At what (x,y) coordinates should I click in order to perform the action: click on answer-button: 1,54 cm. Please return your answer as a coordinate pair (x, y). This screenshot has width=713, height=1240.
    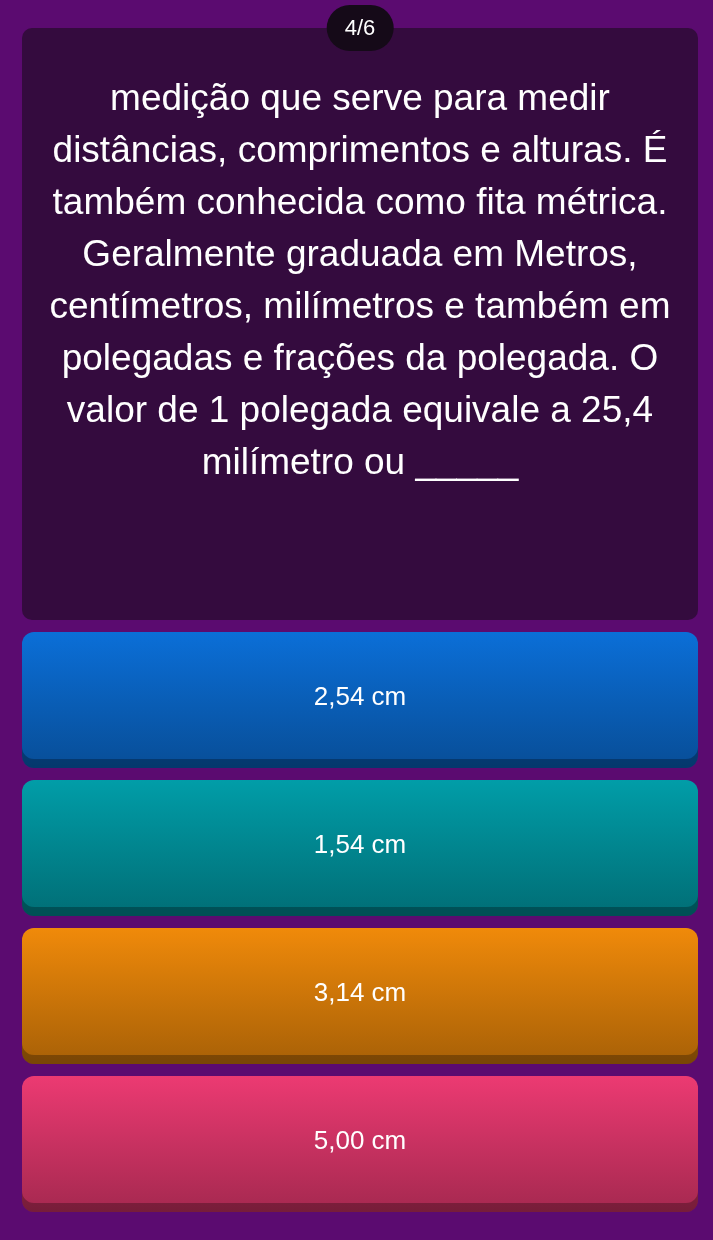
    Looking at the image, I should click on (360, 848).